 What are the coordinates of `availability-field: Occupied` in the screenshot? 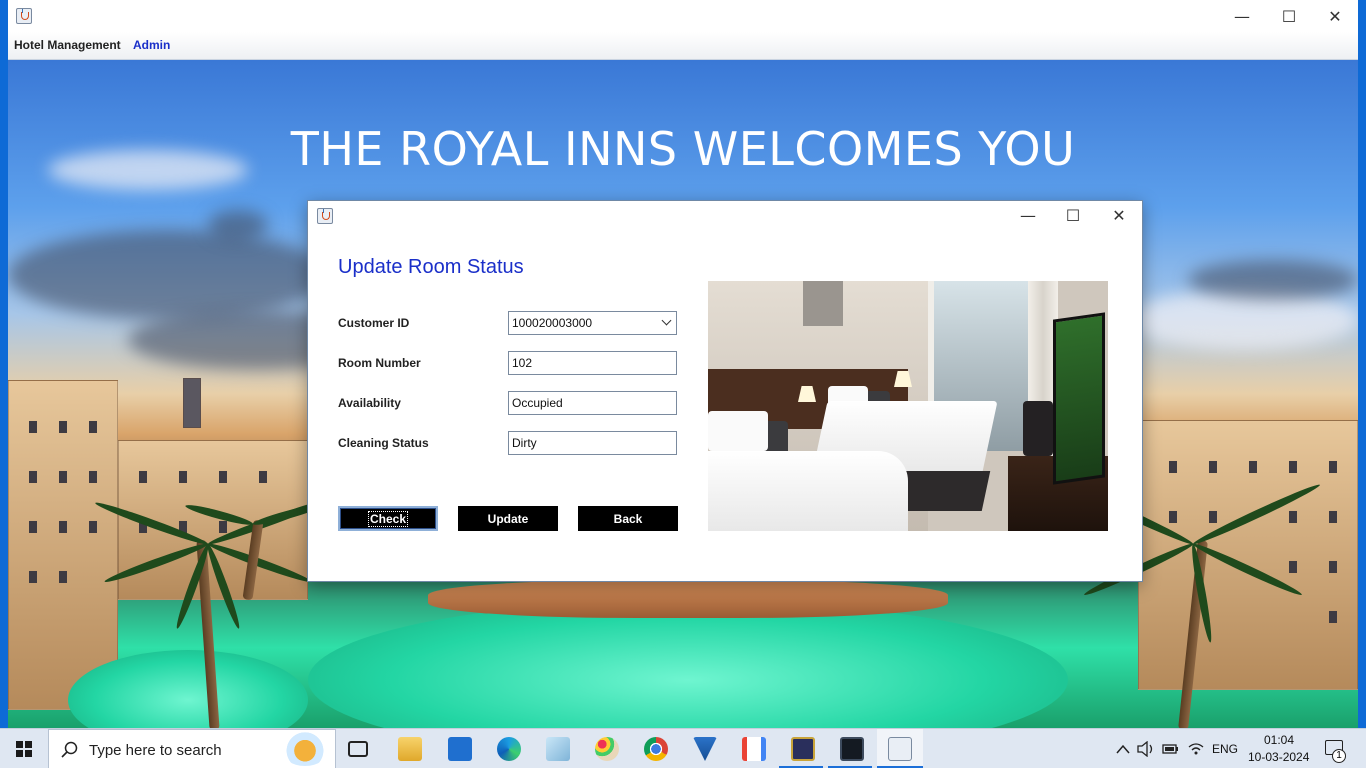 It's located at (592, 403).